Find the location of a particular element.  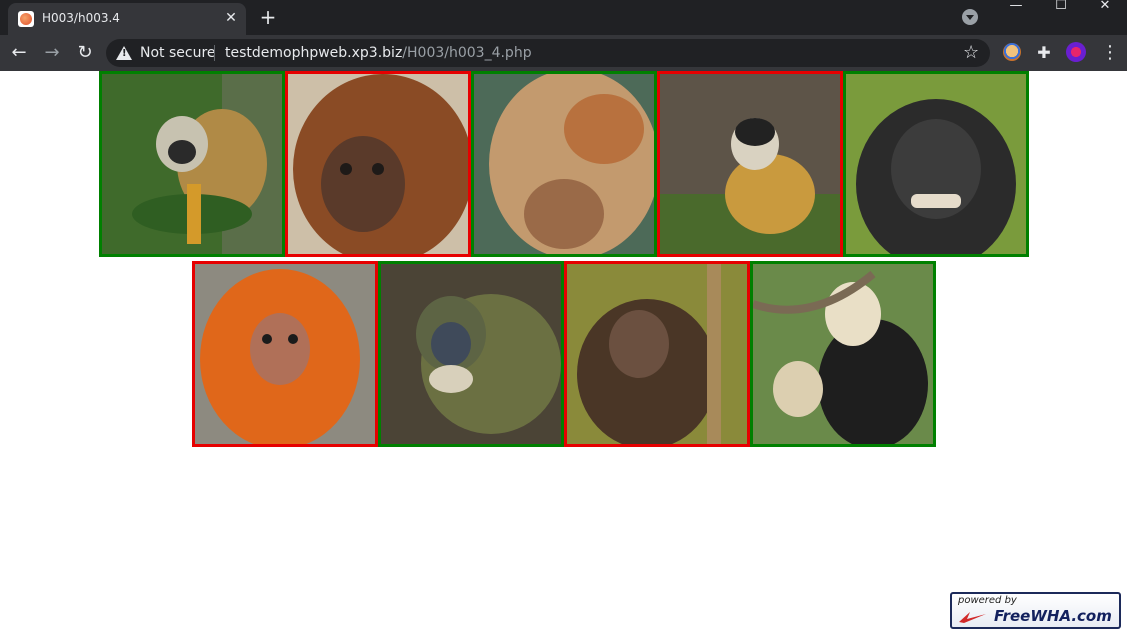

image-tile-capuchin-monkey is located at coordinates (843, 354).